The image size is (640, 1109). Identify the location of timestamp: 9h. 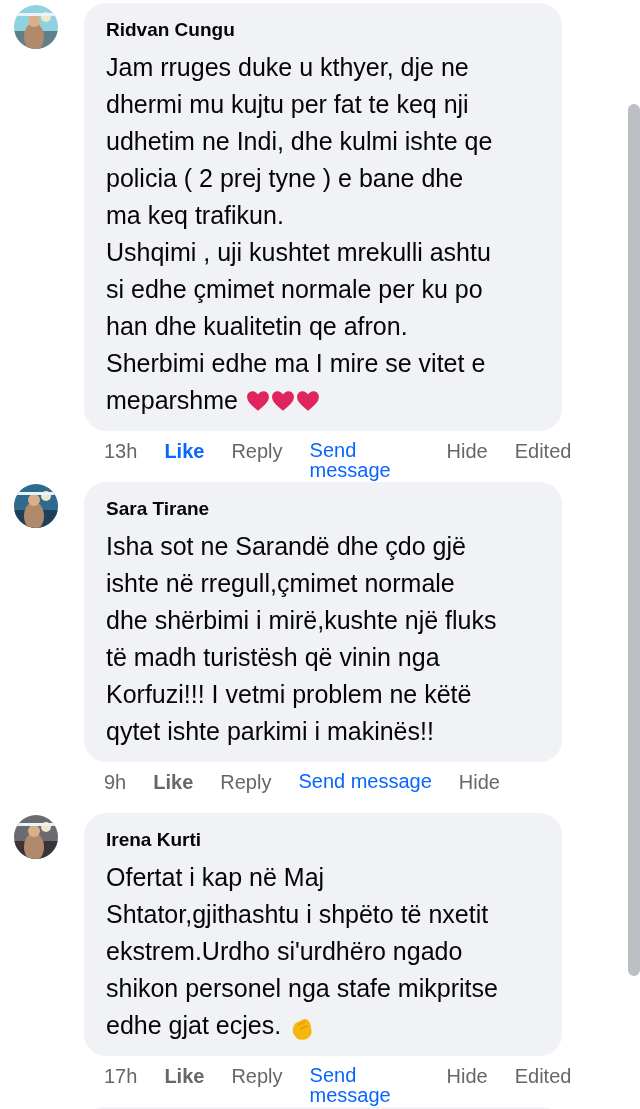
(115, 782).